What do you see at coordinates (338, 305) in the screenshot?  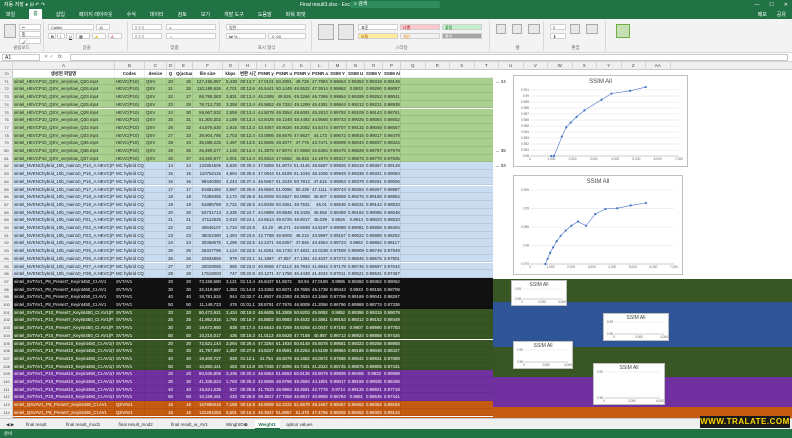 I see `cell: 0.96796` at bounding box center [338, 305].